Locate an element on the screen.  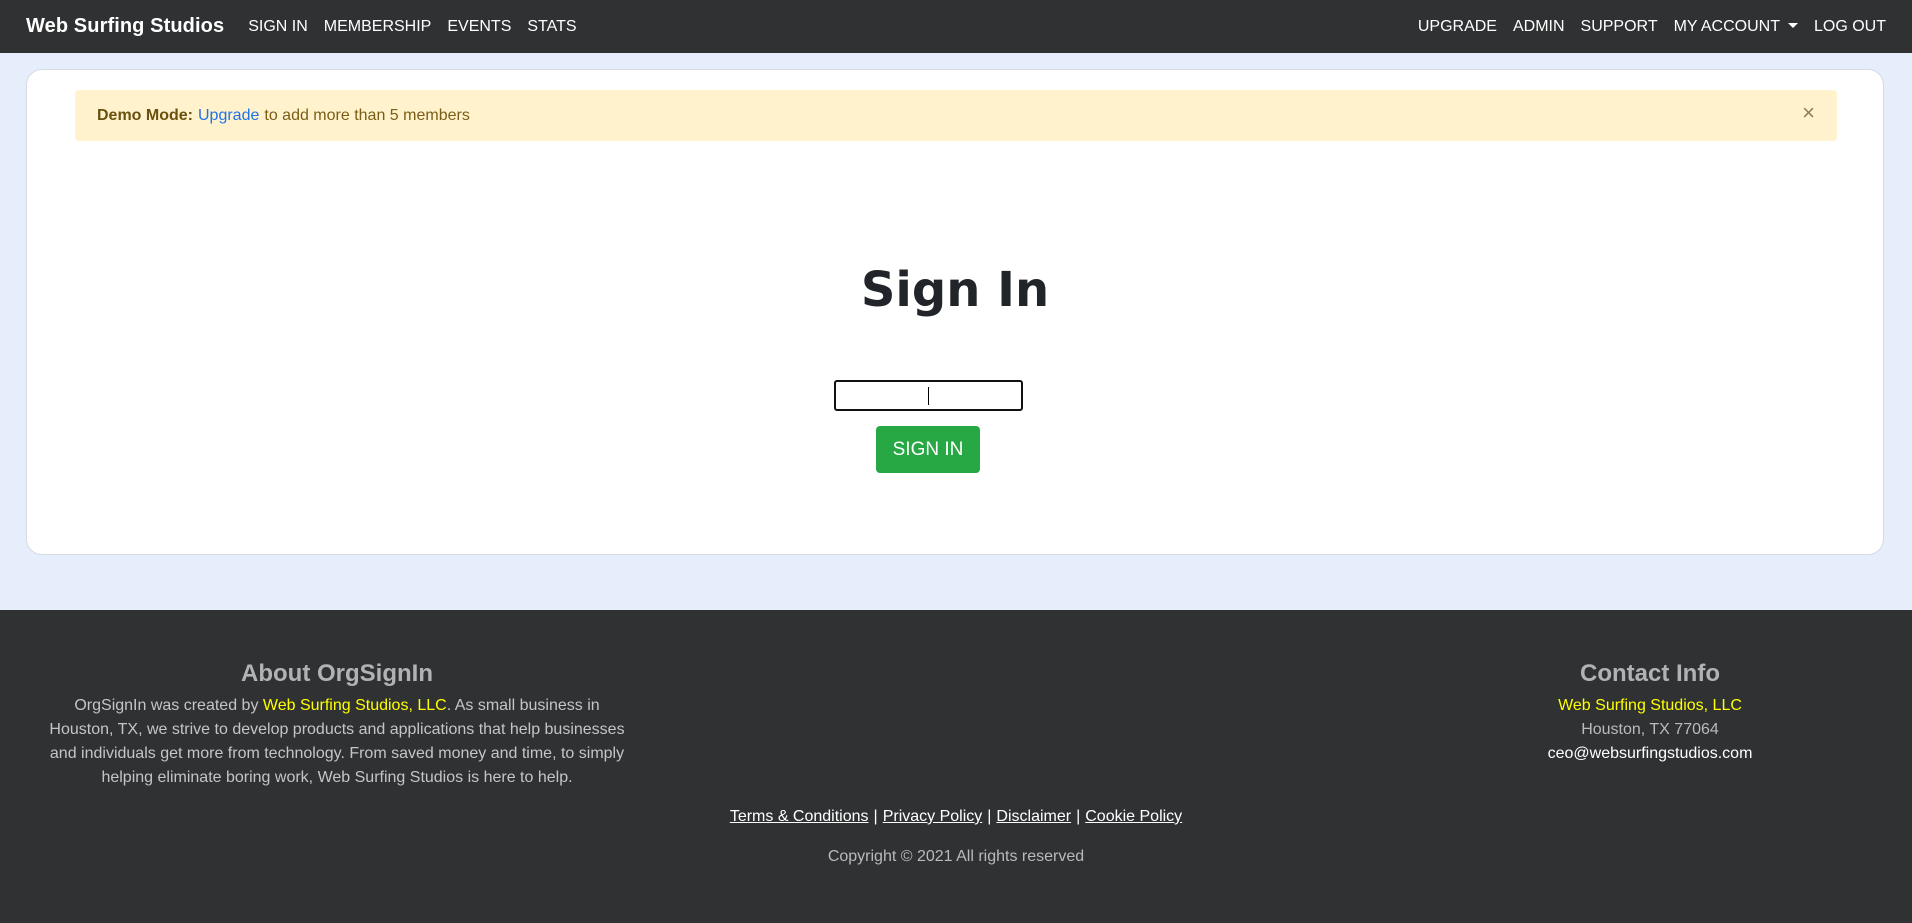
copyright: Copyright © 2021 All rights reserved is located at coordinates (956, 856).